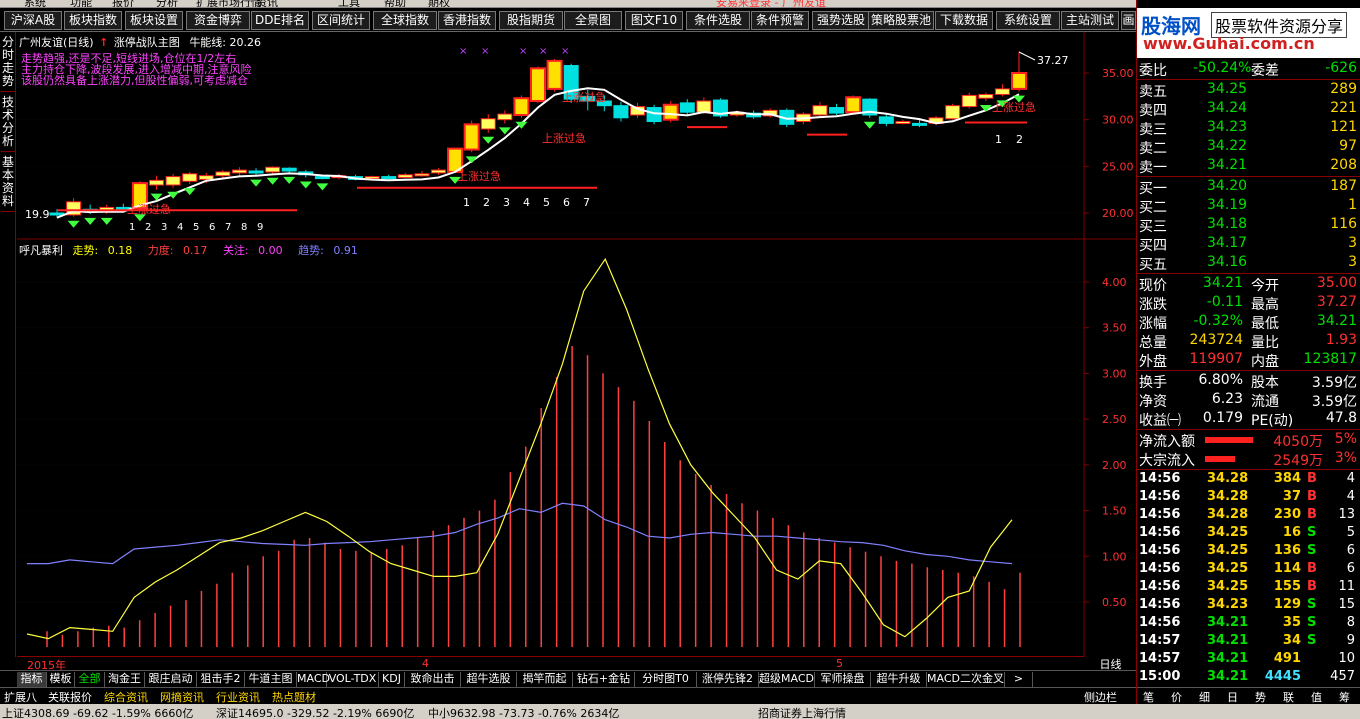  Describe the element at coordinates (654, 20) in the screenshot. I see `nav-button-10: 图文F10` at that location.